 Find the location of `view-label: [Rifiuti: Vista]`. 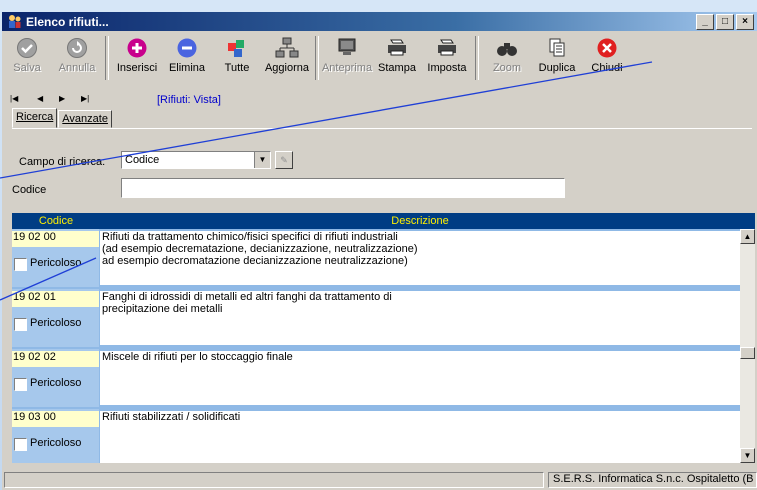

view-label: [Rifiuti: Vista] is located at coordinates (189, 100).